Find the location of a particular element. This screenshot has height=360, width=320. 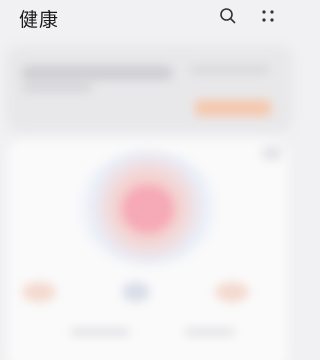

more-options-button is located at coordinates (268, 16).